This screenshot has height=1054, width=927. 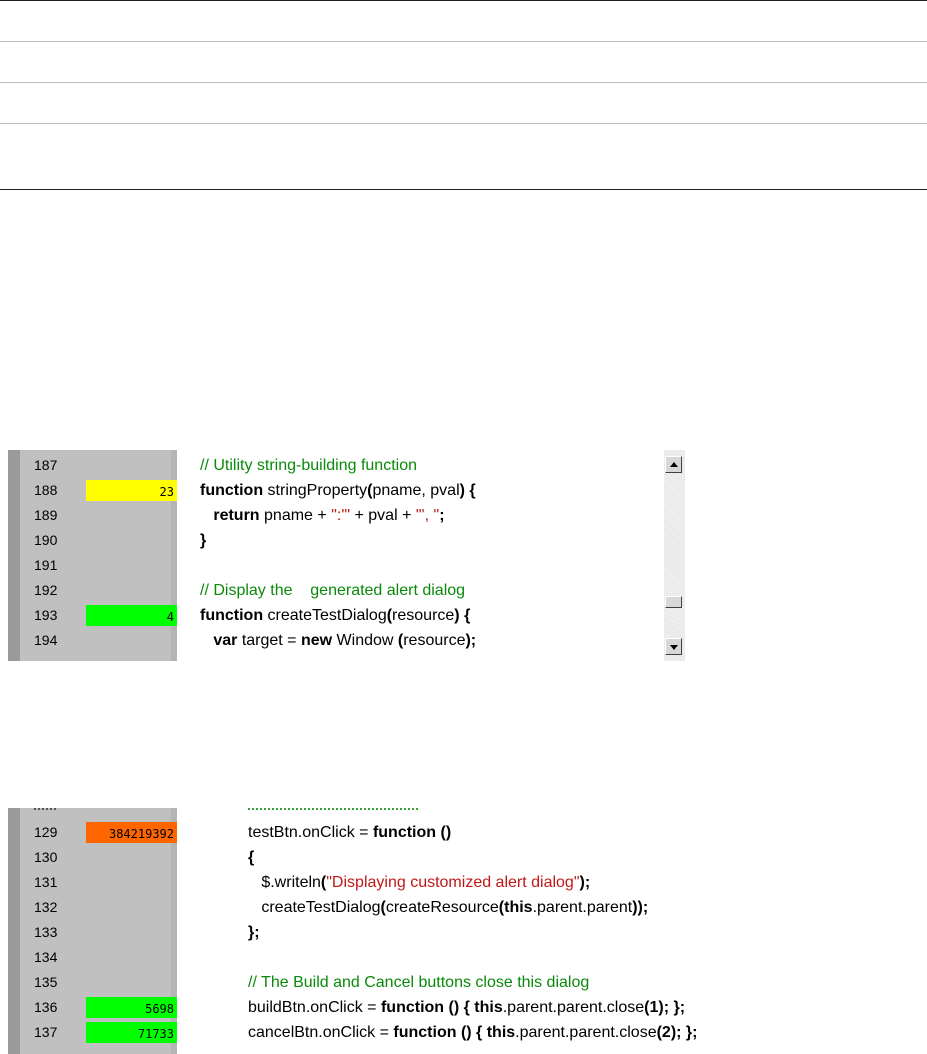 I want to click on code-text: // Utility string-building function, so click(x=308, y=465).